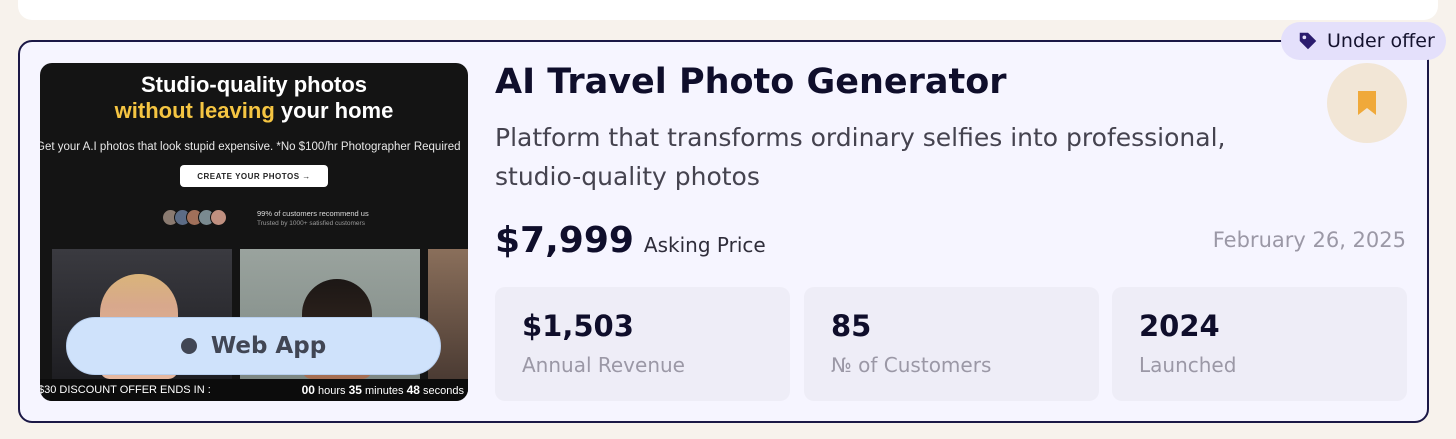 The image size is (1456, 439). Describe the element at coordinates (254, 176) in the screenshot. I see `thumbnail-cta-button: CREATE YOUR PHOTOS →` at that location.